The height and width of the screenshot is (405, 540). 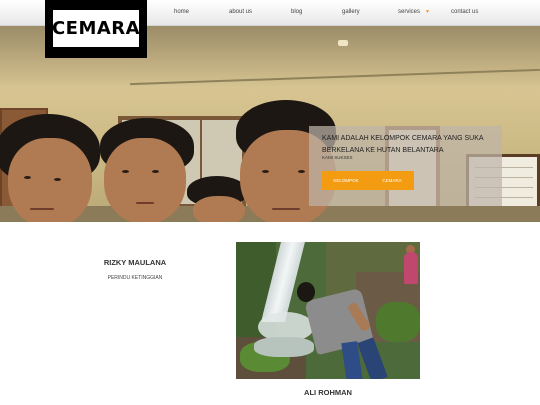 I want to click on nav-services: services ▼, so click(x=414, y=12).